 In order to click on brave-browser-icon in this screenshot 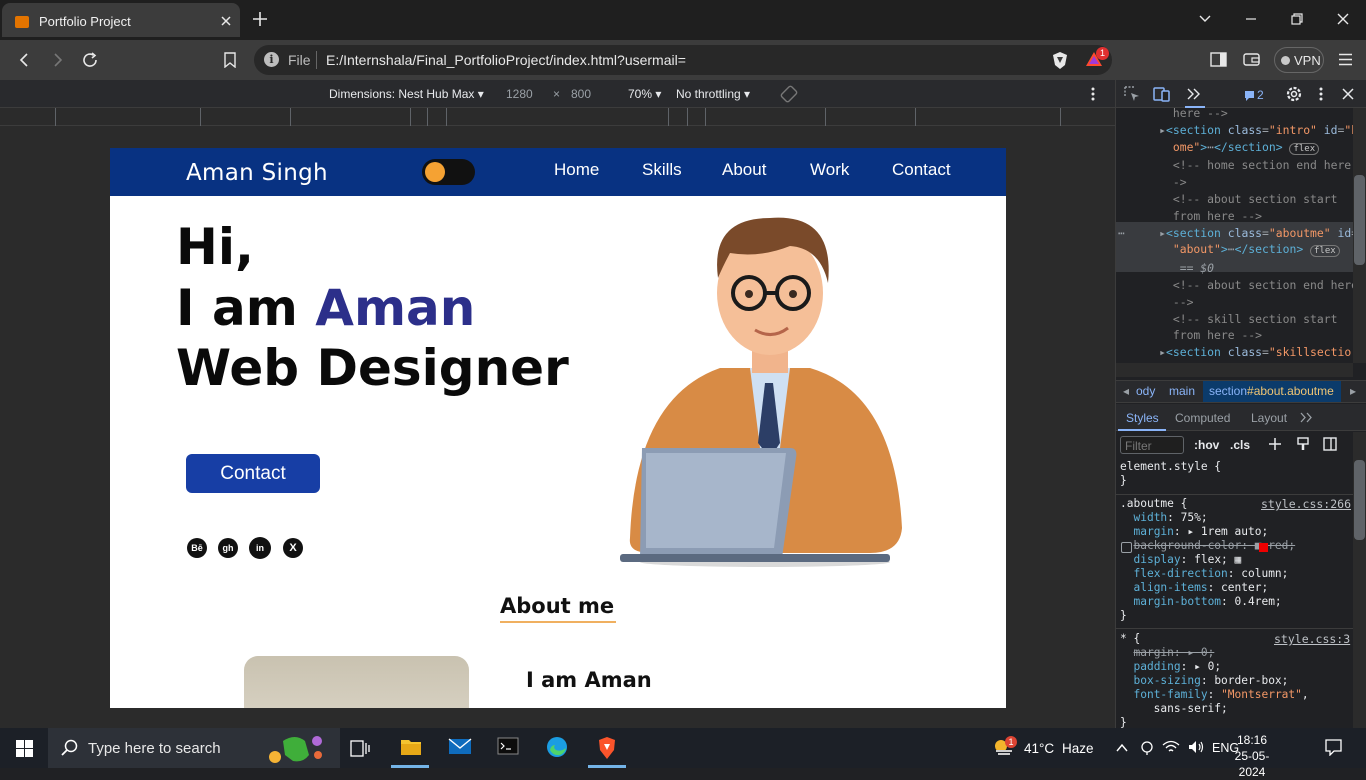, I will do `click(607, 748)`.